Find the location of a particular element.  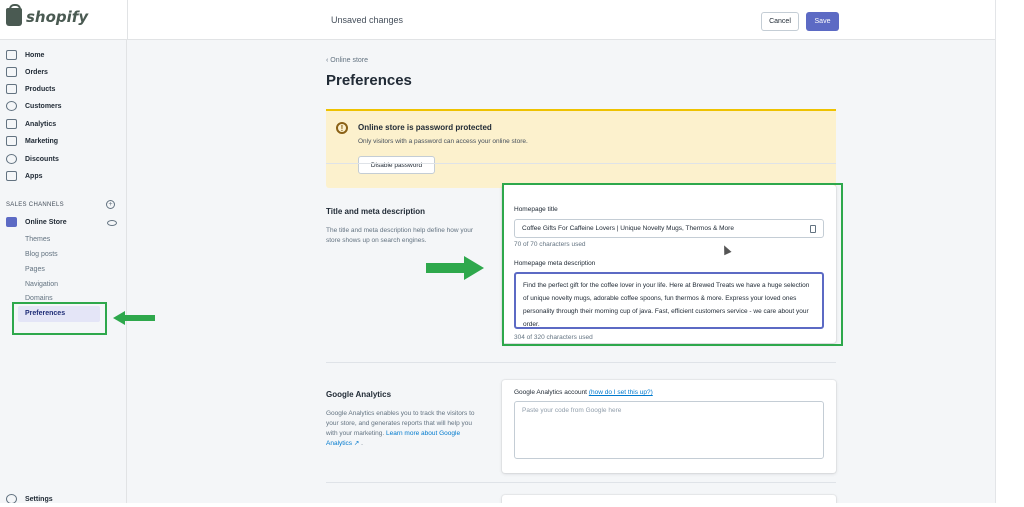

top-bar: shopify Unsaved changes Cancel Save is located at coordinates (497, 20).